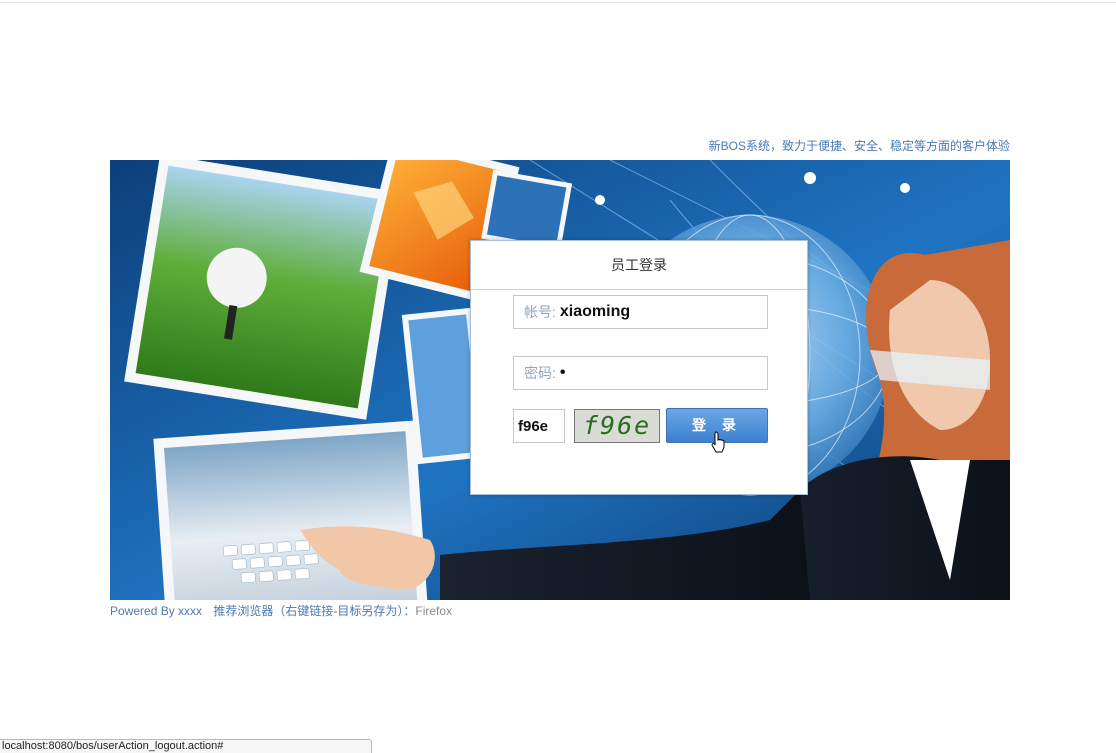 This screenshot has height=753, width=1116. I want to click on captcha-input: f96e, so click(539, 426).